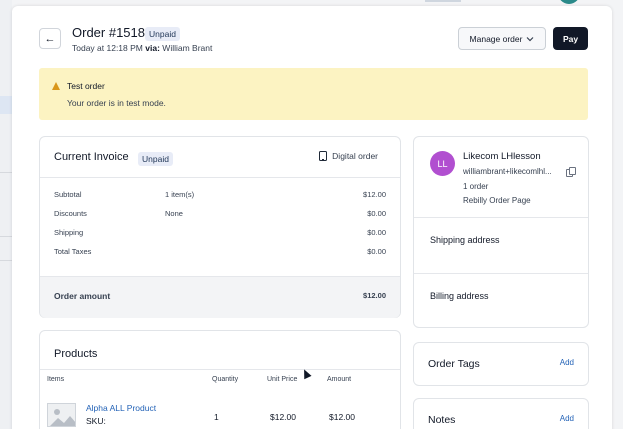 Image resolution: width=623 pixels, height=429 pixels. What do you see at coordinates (567, 362) in the screenshot?
I see `add-tag-link: Add` at bounding box center [567, 362].